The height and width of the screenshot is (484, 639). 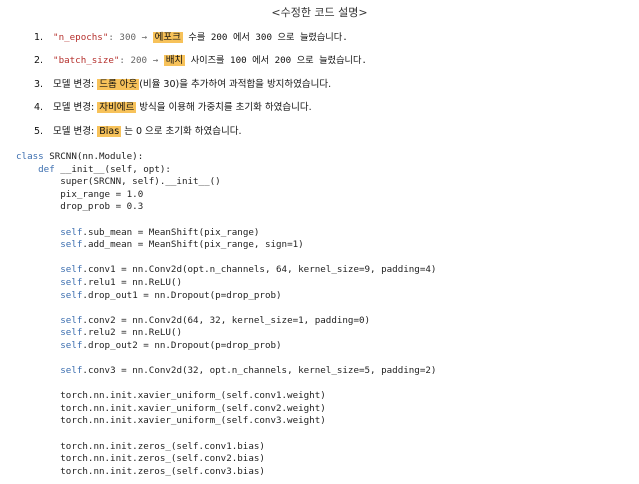 What do you see at coordinates (102, 207) in the screenshot?
I see `code-line: drop_prob = 0.3` at bounding box center [102, 207].